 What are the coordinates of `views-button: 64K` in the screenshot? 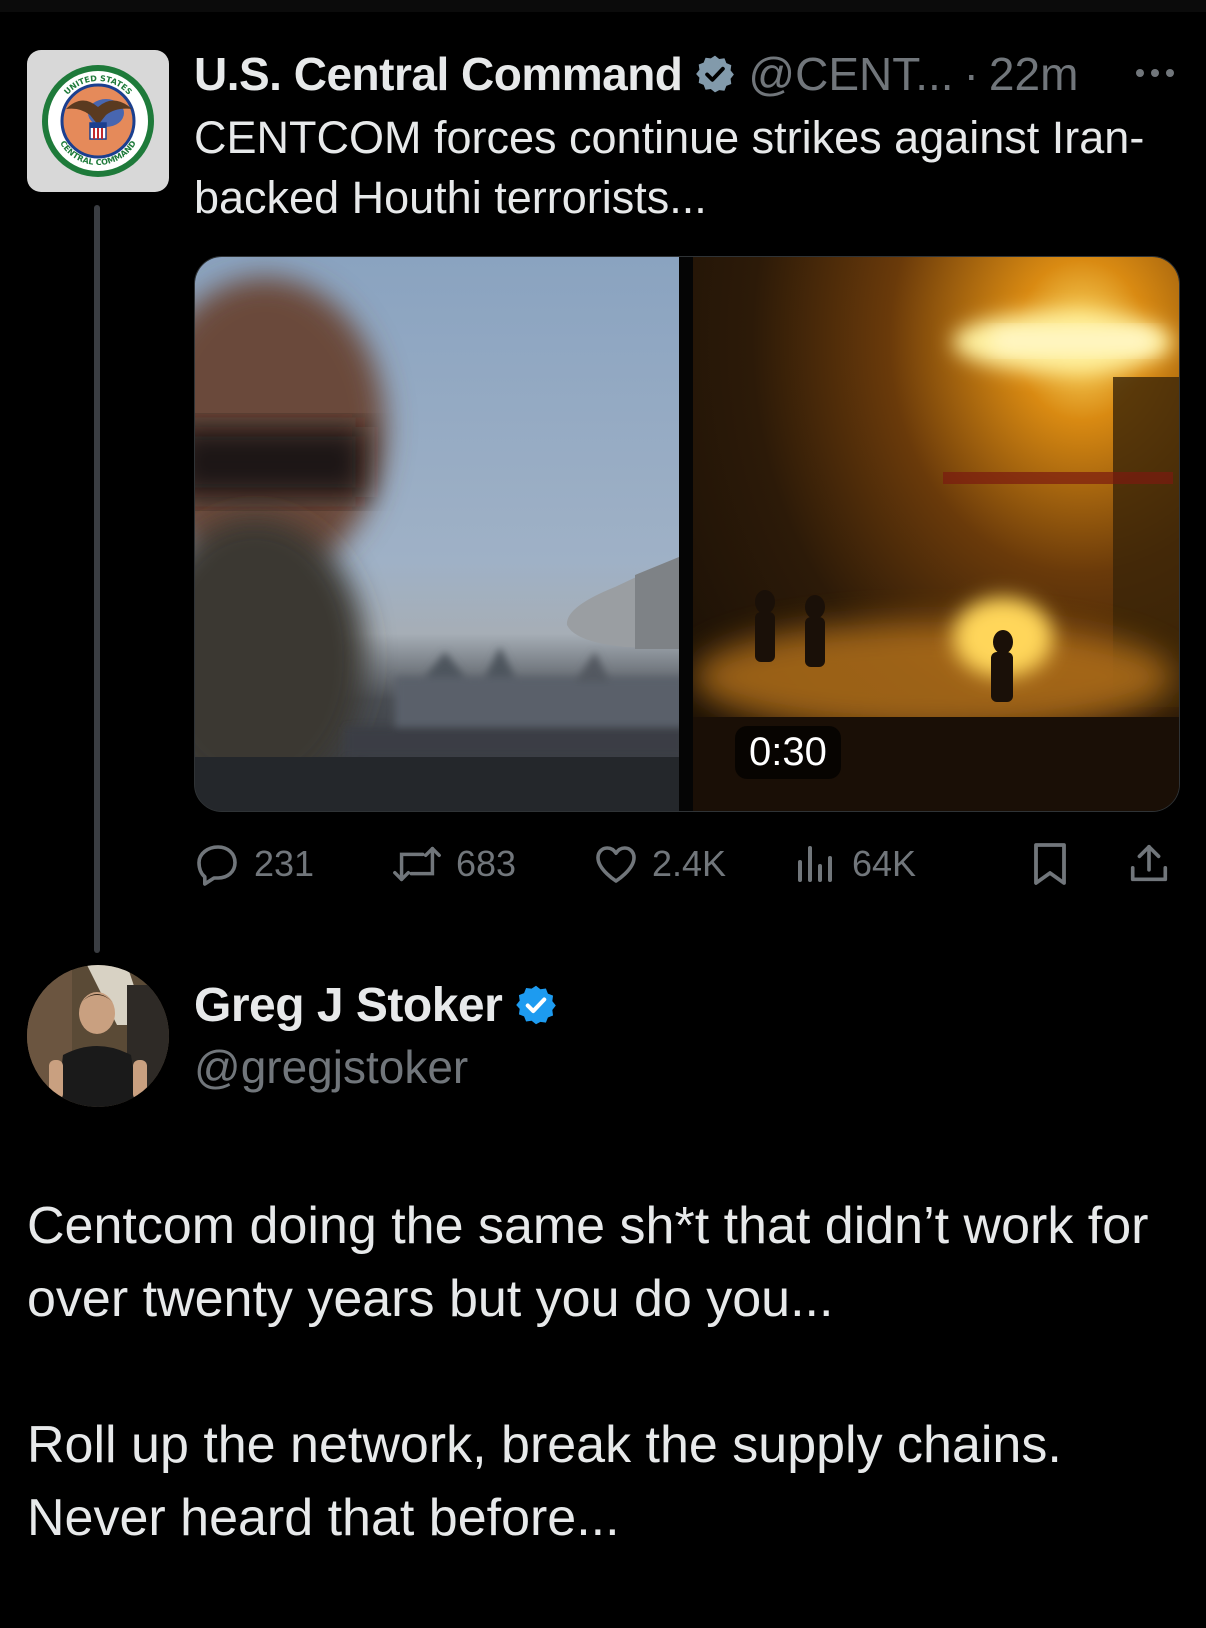 It's located at (854, 864).